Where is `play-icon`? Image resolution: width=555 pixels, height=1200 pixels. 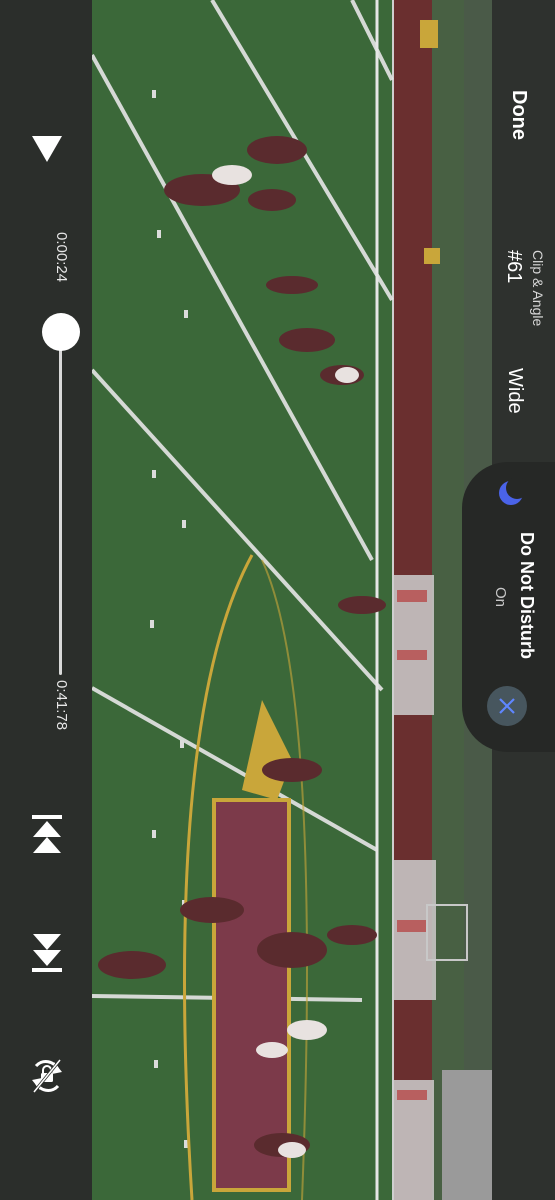 play-icon is located at coordinates (47, 149).